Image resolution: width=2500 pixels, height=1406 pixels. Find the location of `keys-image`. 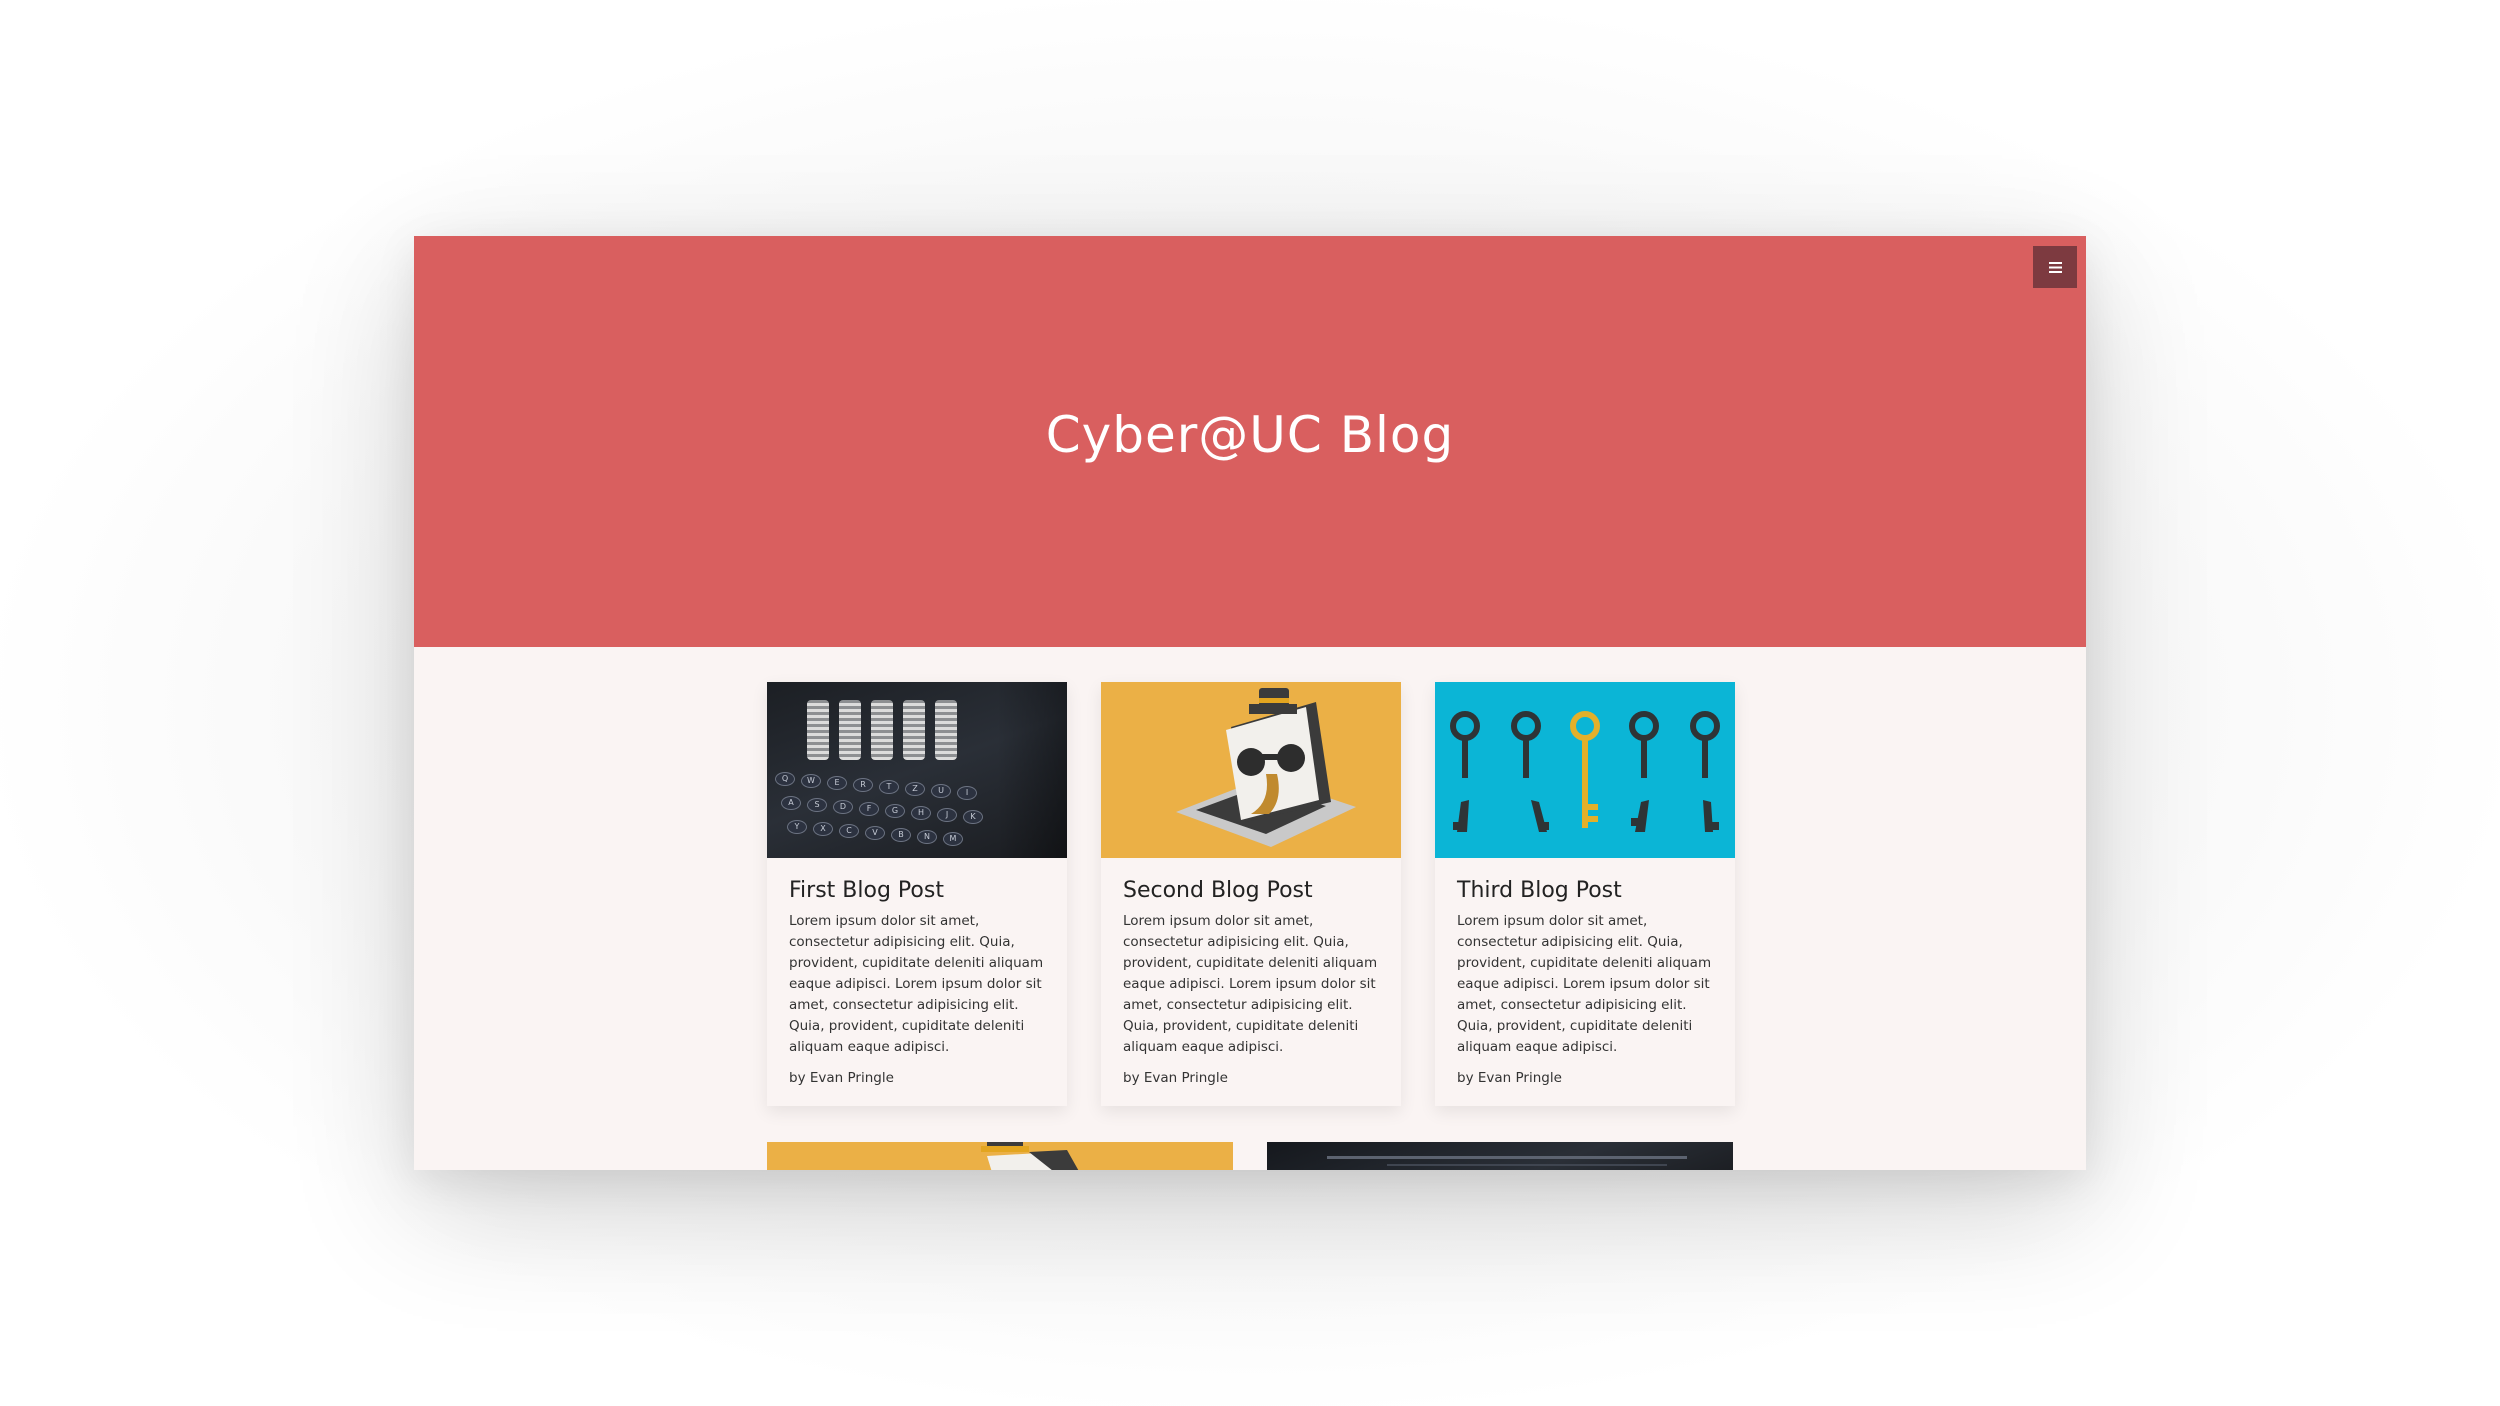

keys-image is located at coordinates (1585, 770).